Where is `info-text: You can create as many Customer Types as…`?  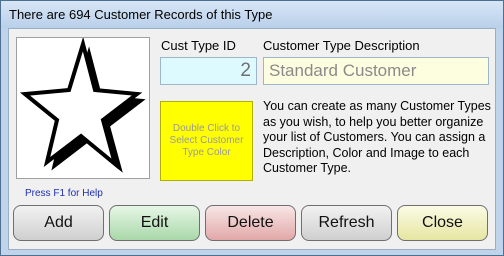 info-text: You can create as many Customer Types as… is located at coordinates (377, 137).